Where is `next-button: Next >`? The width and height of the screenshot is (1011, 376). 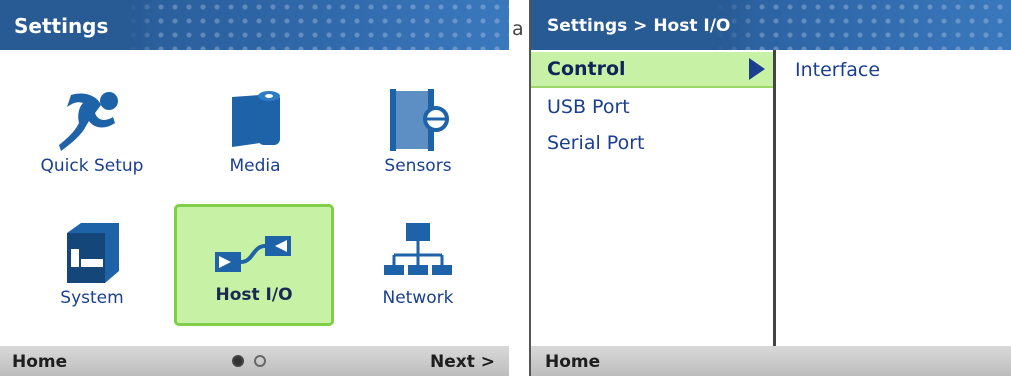 next-button: Next > is located at coordinates (462, 362).